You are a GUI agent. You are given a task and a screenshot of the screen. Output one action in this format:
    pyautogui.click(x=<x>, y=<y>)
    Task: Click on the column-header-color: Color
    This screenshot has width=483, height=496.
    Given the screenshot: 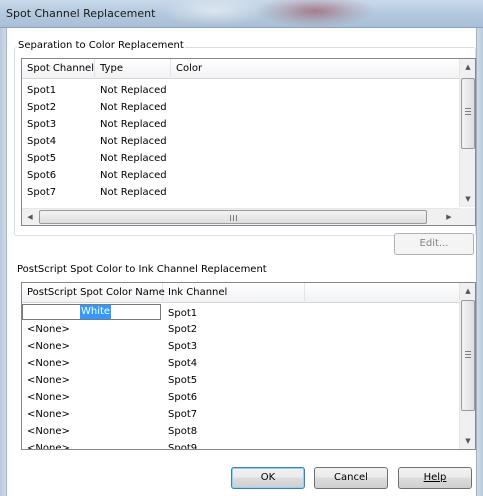 What is the action you would take?
    pyautogui.click(x=314, y=69)
    